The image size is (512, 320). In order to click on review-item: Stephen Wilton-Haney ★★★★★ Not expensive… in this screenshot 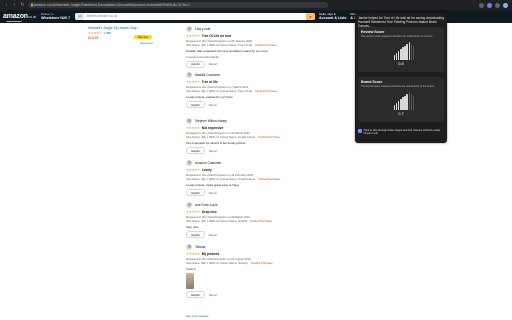, I will do `click(268, 136)`.